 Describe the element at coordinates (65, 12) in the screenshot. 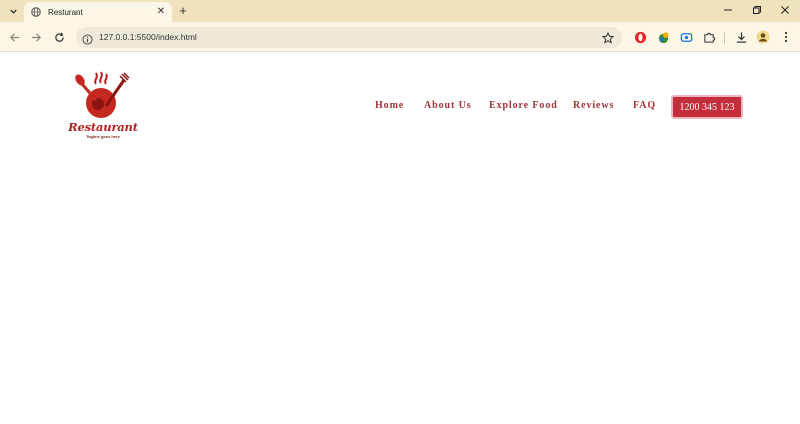

I see `tab-title: Resturant` at that location.